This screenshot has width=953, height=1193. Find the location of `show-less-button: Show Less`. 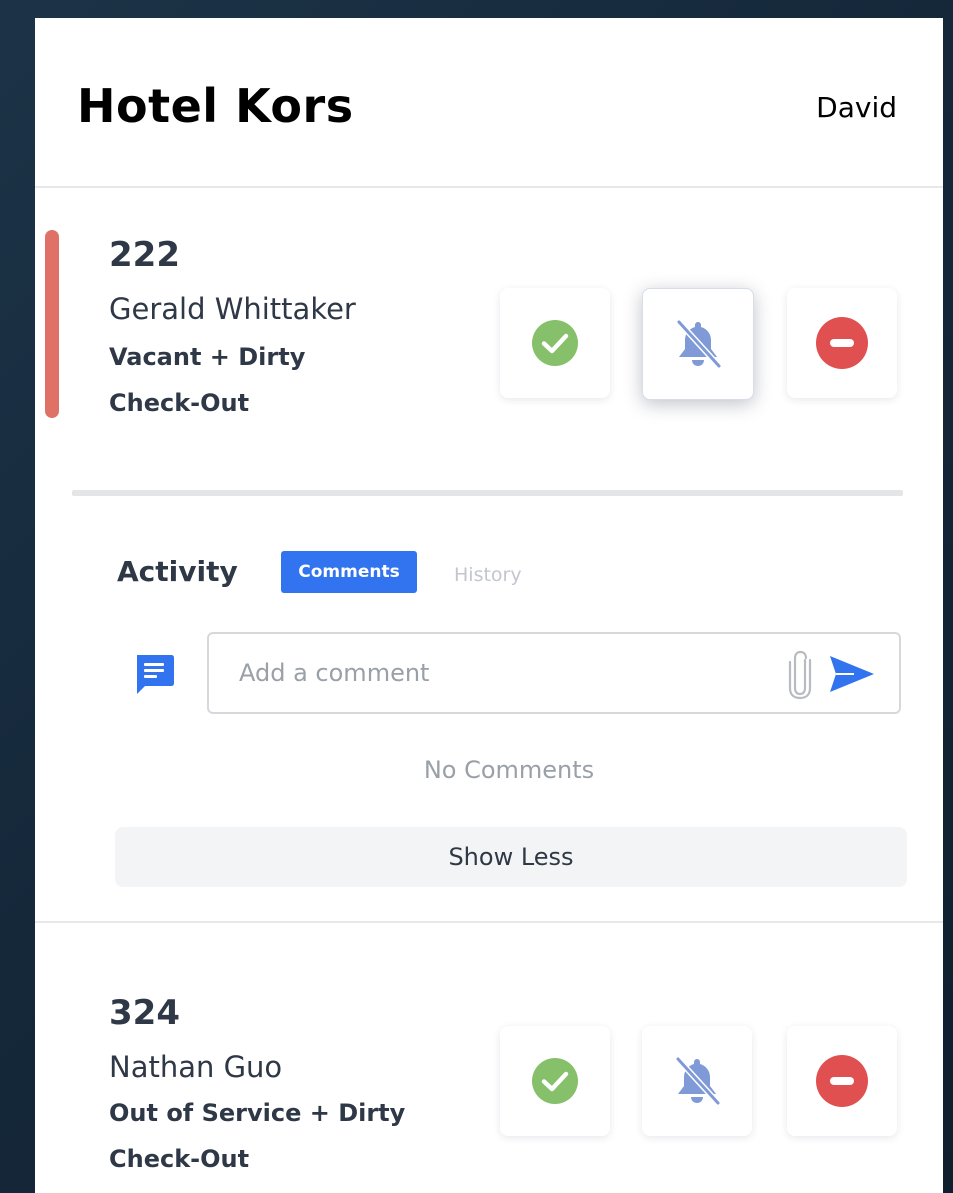

show-less-button: Show Less is located at coordinates (511, 857).